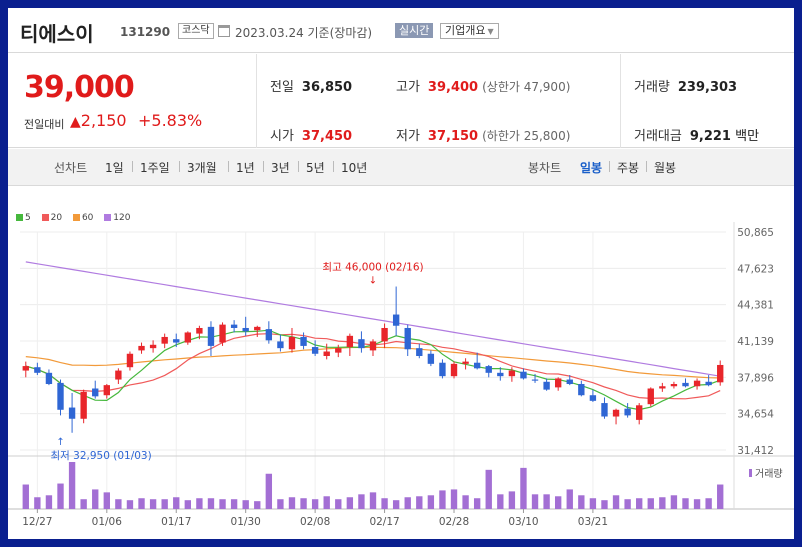 The width and height of the screenshot is (802, 547). I want to click on x-tick-label: 01/17, so click(176, 522).